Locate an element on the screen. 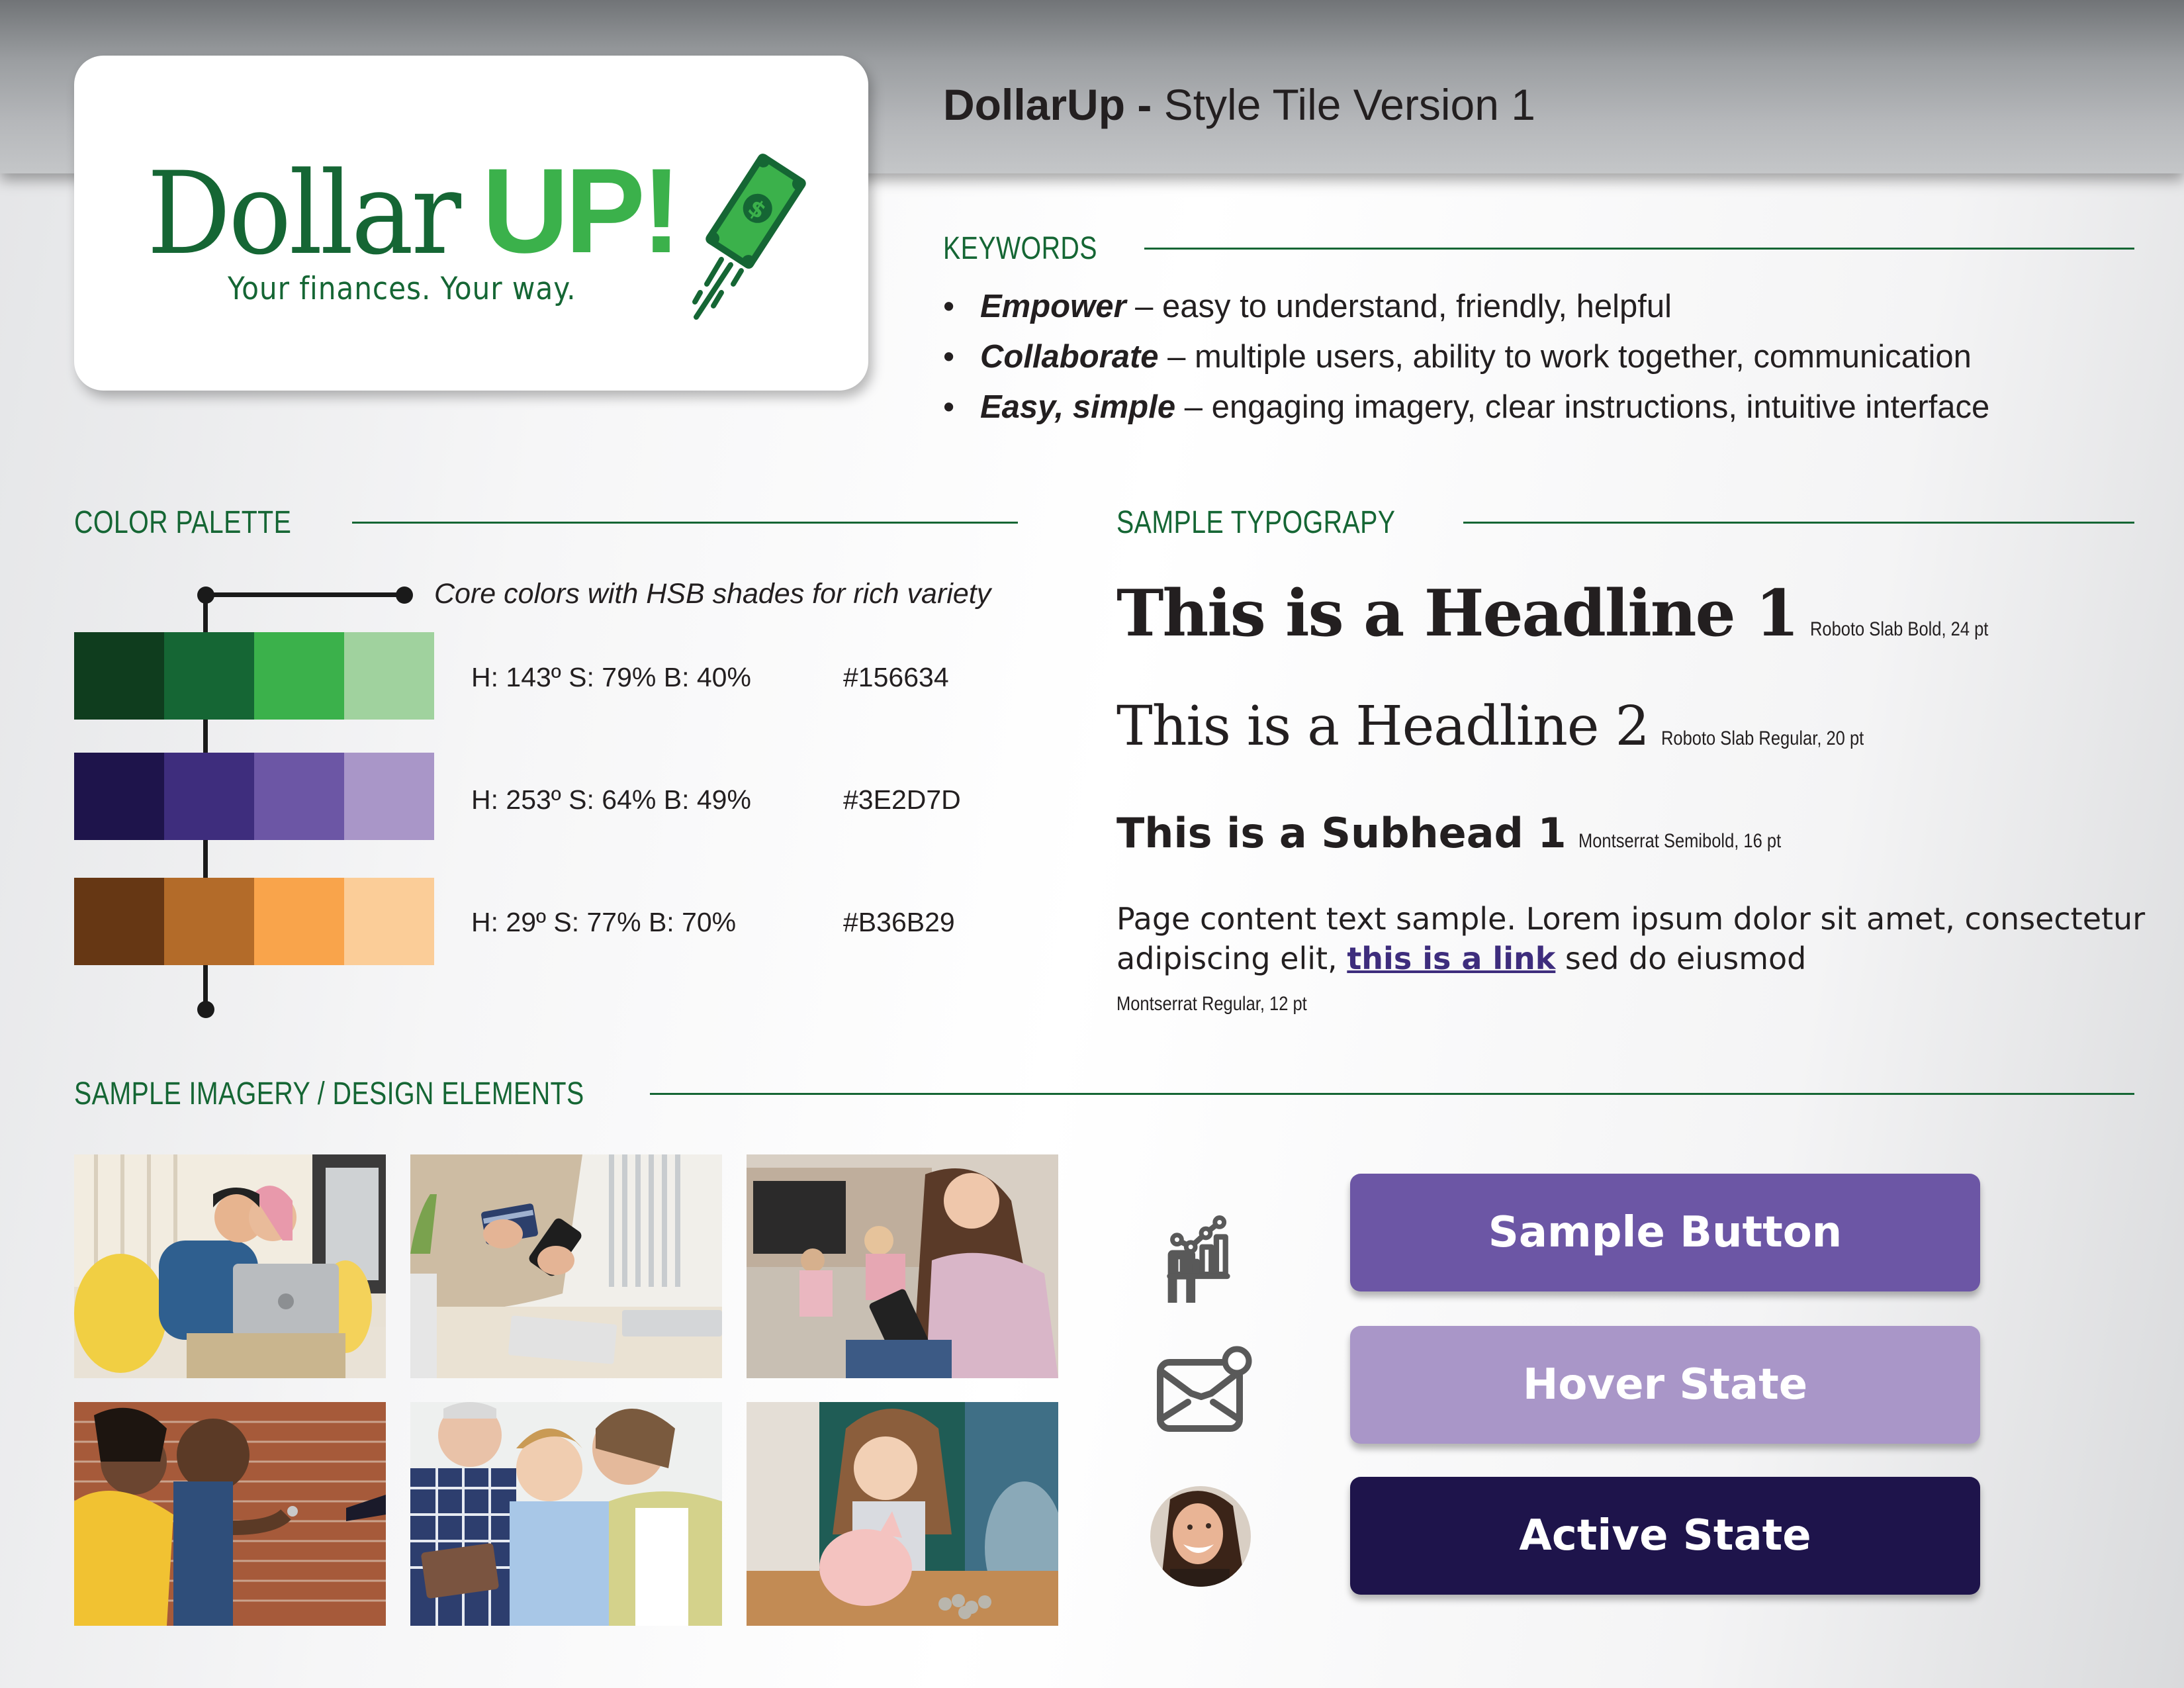  flying-dollar-bill-icon: $ is located at coordinates (749, 237).